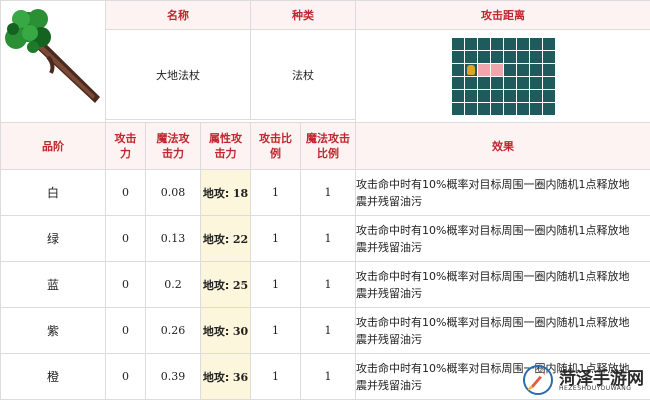 Image resolution: width=650 pixels, height=400 pixels. What do you see at coordinates (53, 192) in the screenshot?
I see `grade-cell: 白` at bounding box center [53, 192].